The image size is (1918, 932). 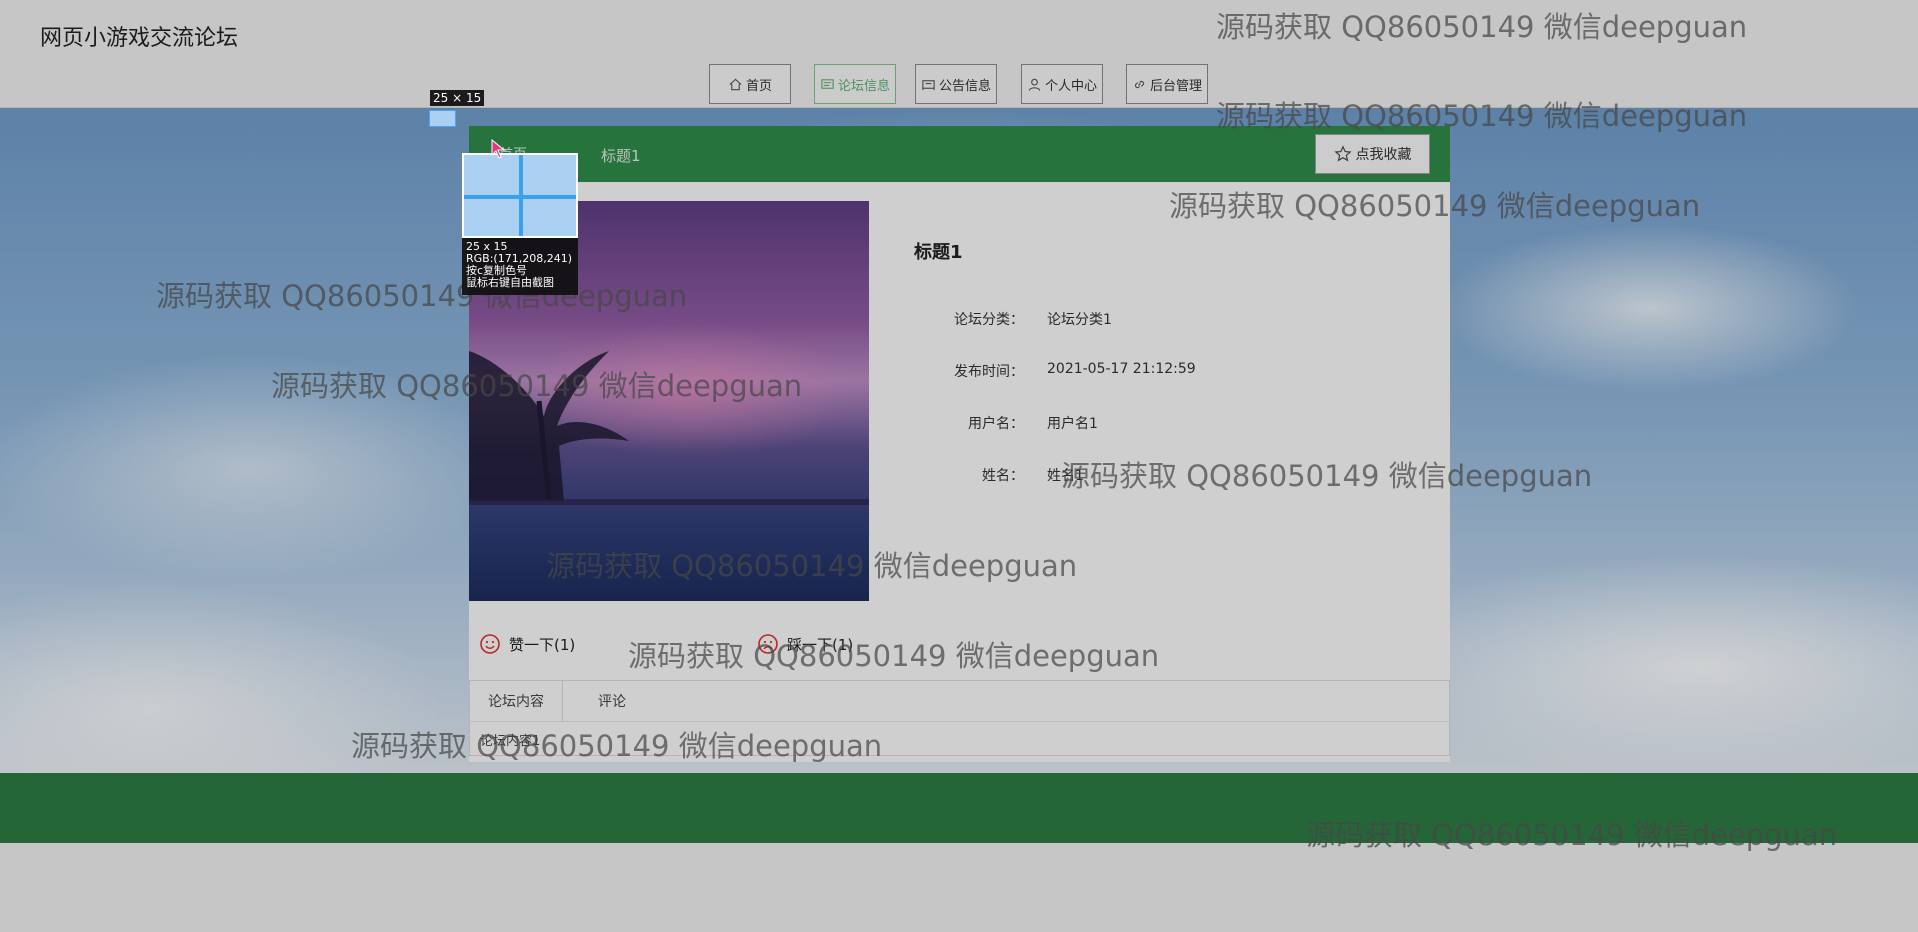 What do you see at coordinates (768, 644) in the screenshot?
I see `frown-icon` at bounding box center [768, 644].